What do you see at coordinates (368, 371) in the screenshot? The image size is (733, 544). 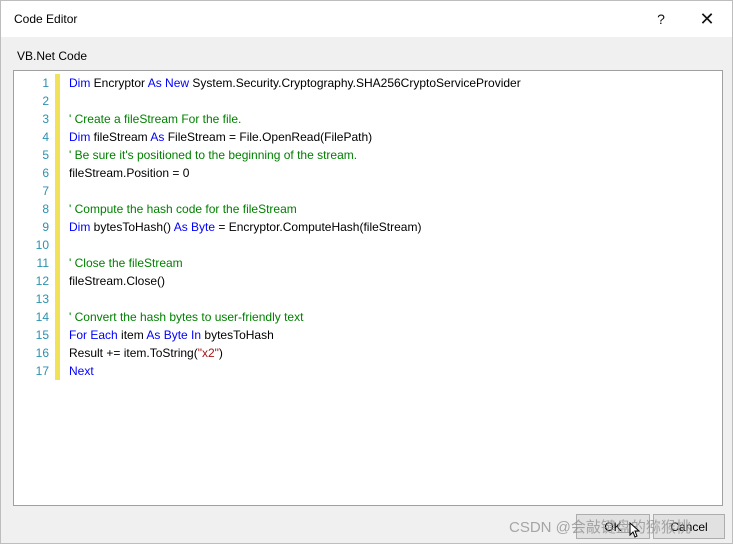 I see `code-line: 17 Next` at bounding box center [368, 371].